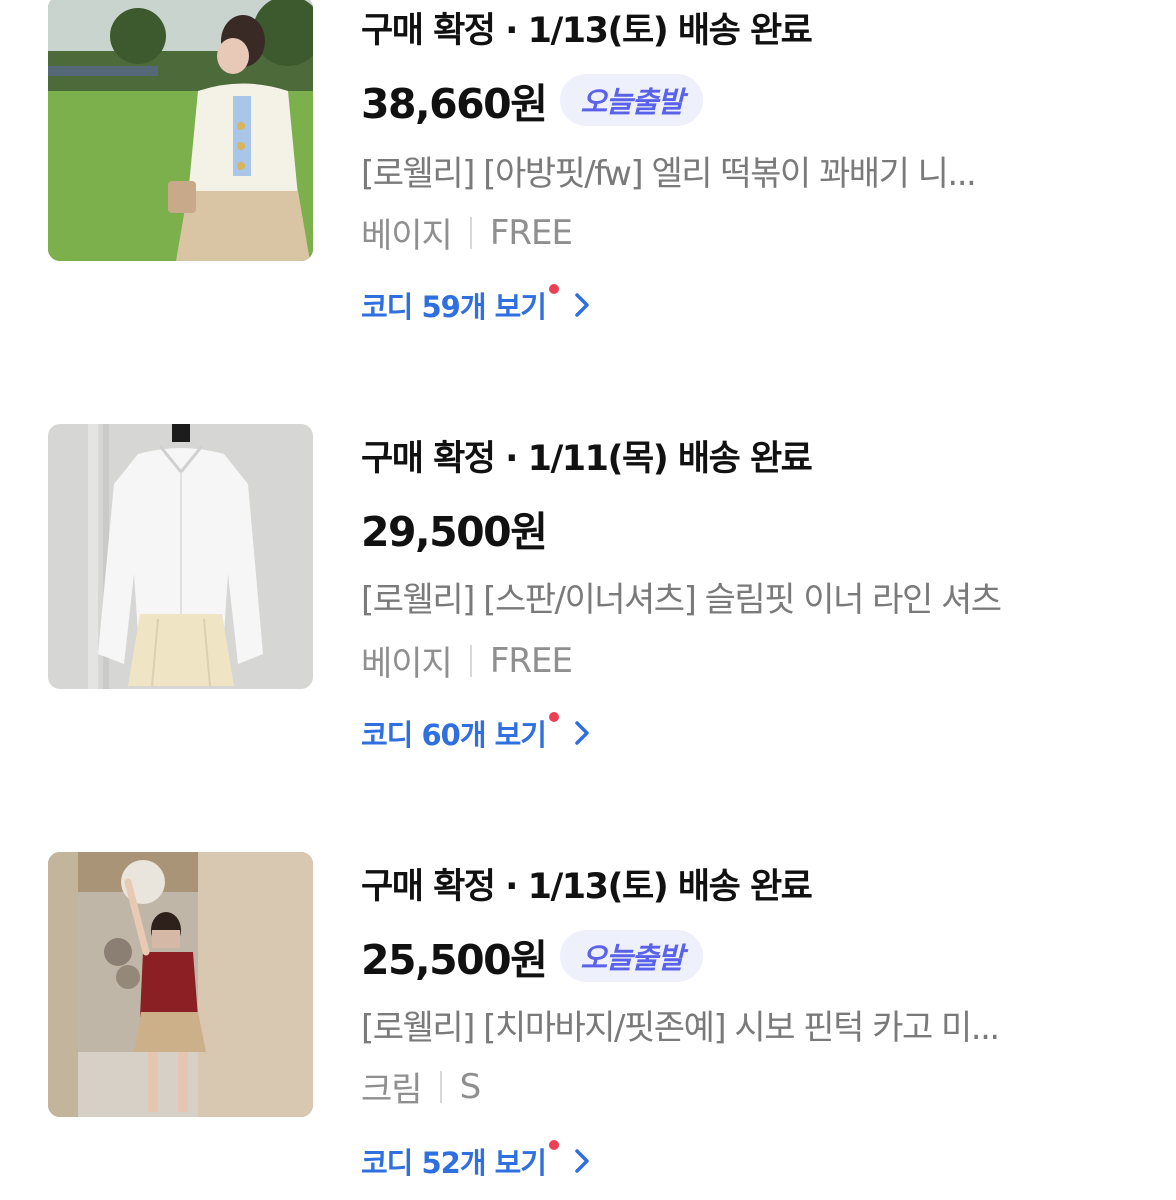 The image size is (1176, 1200). Describe the element at coordinates (454, 307) in the screenshot. I see `coordi-link-label: 코디 59개 보기` at that location.